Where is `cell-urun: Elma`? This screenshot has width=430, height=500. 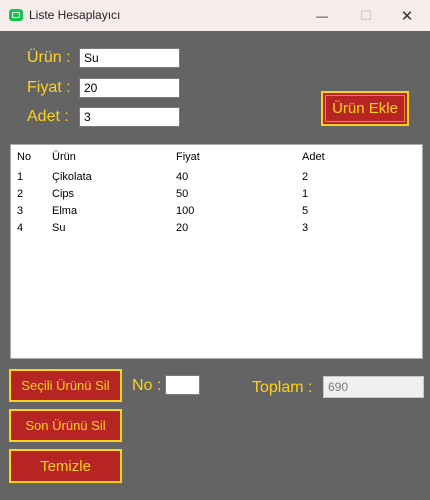
cell-urun: Elma is located at coordinates (65, 211).